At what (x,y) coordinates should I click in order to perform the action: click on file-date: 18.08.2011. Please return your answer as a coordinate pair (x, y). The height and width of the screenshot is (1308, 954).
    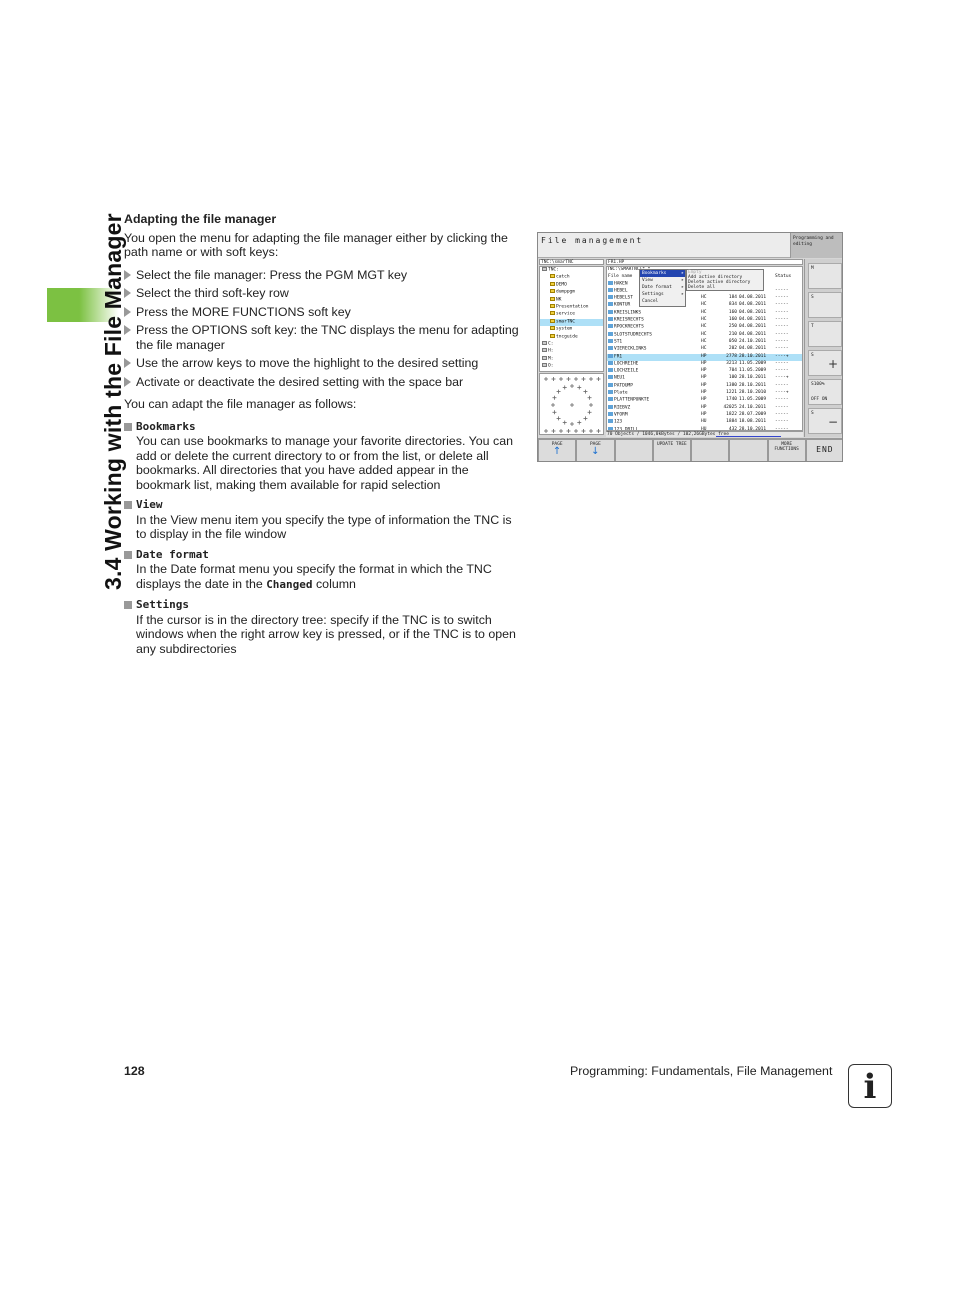
    Looking at the image, I should click on (753, 422).